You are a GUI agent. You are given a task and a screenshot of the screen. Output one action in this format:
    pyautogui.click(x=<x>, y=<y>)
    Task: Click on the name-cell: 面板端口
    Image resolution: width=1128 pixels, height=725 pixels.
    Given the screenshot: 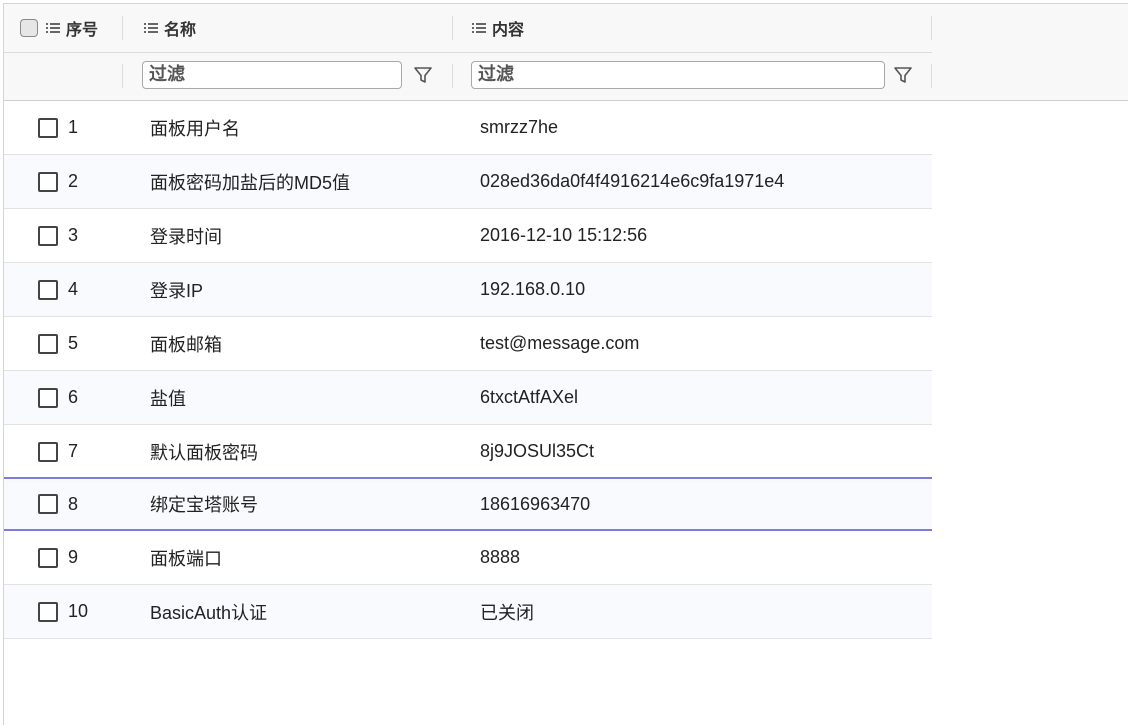 What is the action you would take?
    pyautogui.click(x=186, y=558)
    